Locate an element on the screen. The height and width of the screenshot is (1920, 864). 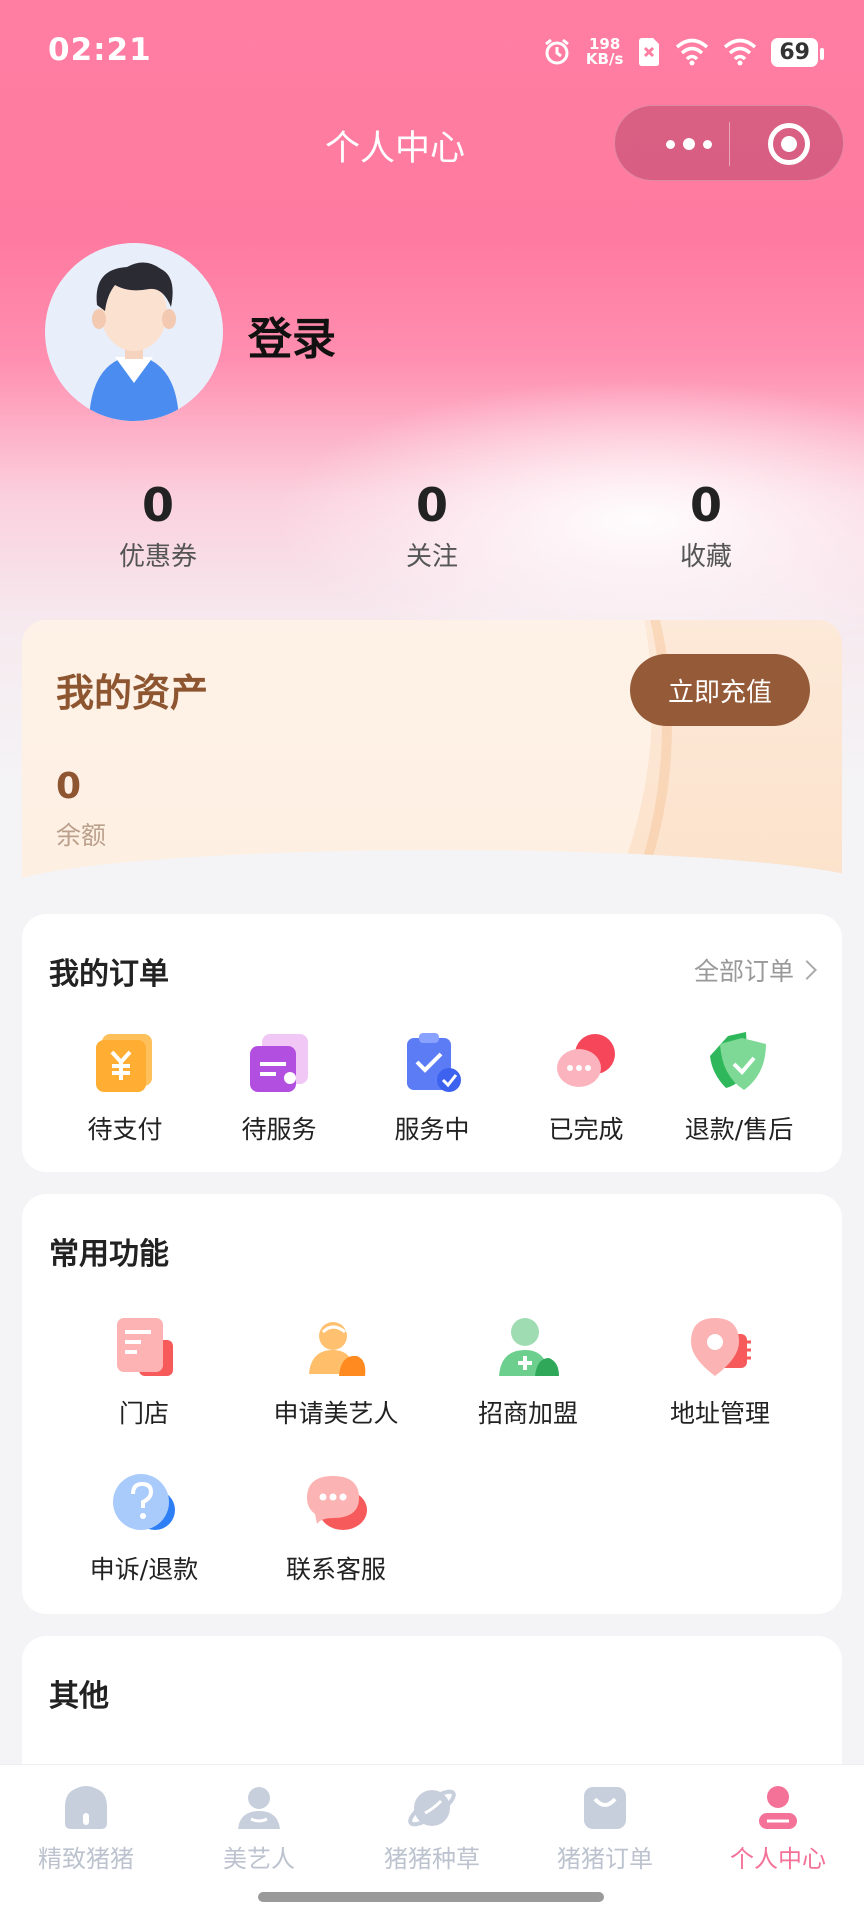
sim-off-icon is located at coordinates (649, 52).